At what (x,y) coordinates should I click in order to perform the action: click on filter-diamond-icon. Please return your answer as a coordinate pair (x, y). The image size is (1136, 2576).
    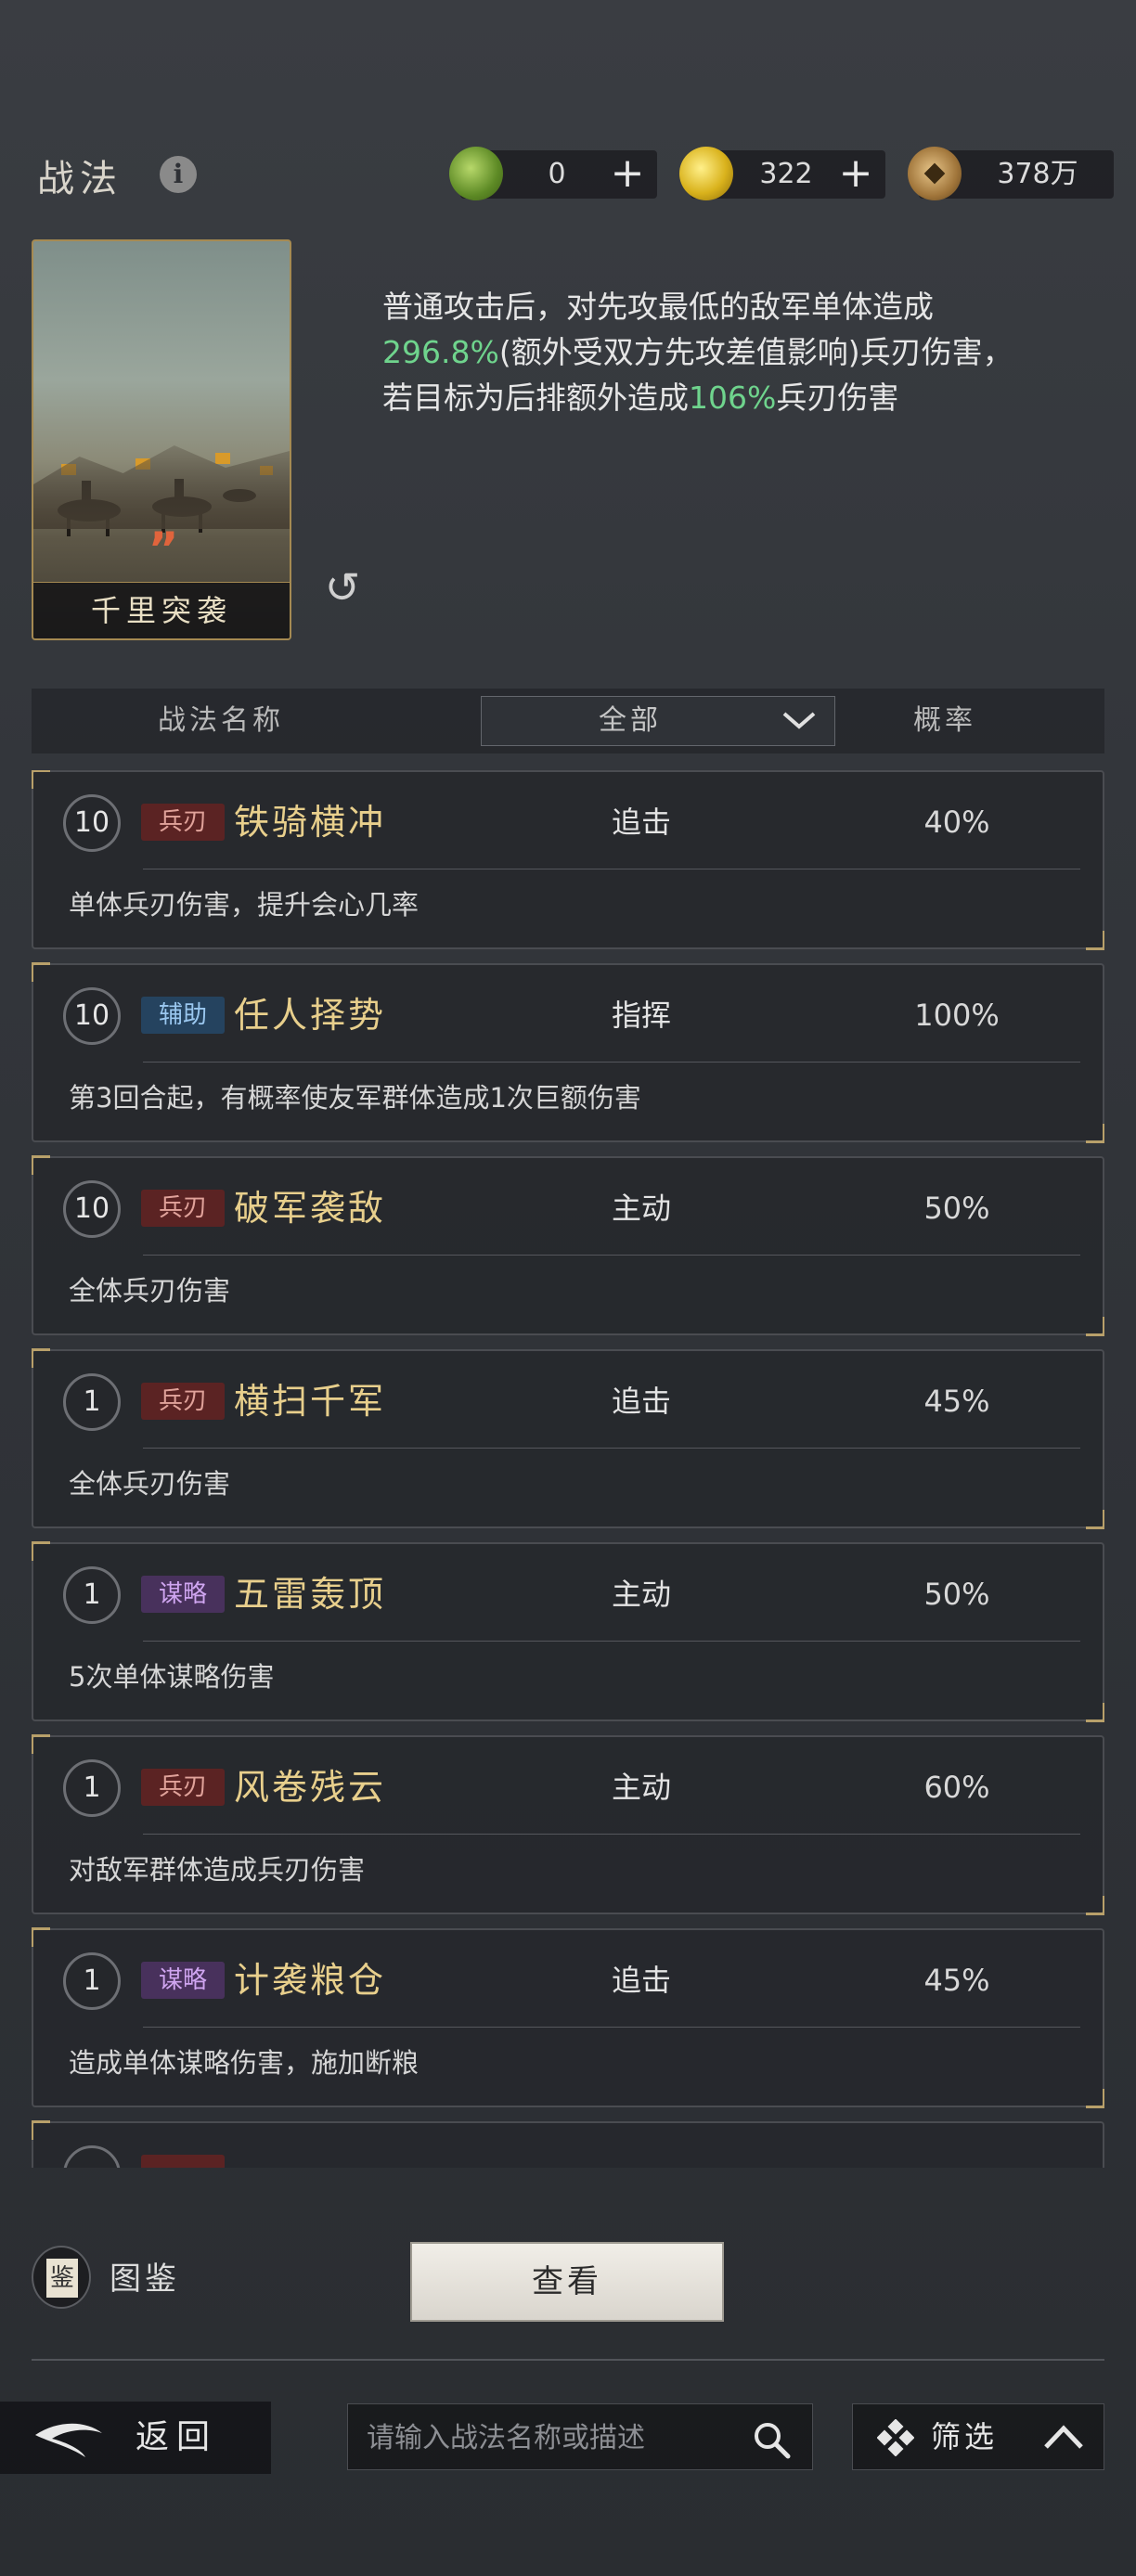
    Looking at the image, I should click on (895, 2437).